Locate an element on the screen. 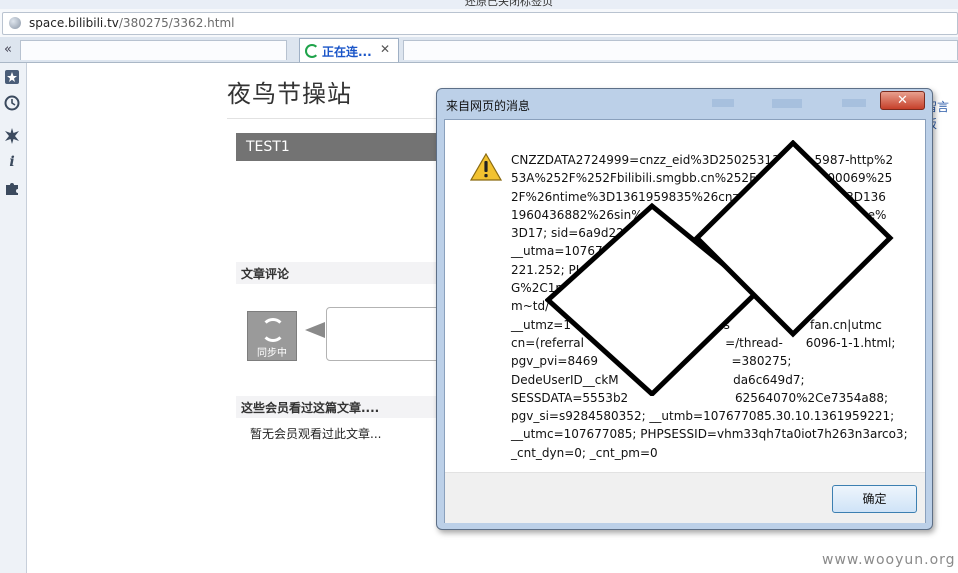  window-title-text: 还原已关闭标签页 is located at coordinates (509, 4).